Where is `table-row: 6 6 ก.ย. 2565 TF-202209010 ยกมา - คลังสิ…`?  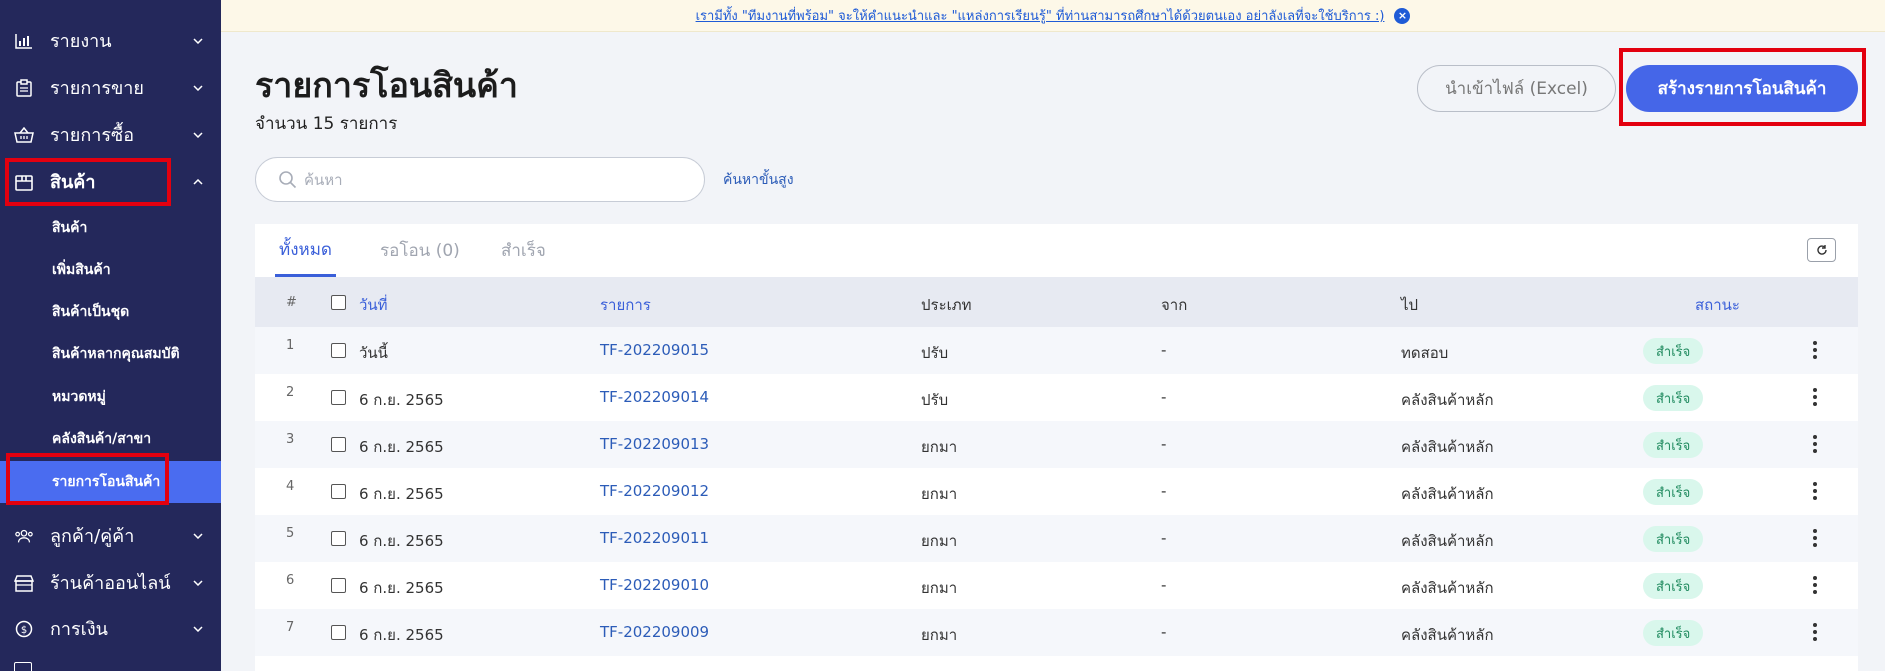
table-row: 6 6 ก.ย. 2565 TF-202209010 ยกมา - คลังสิ… is located at coordinates (1056, 585).